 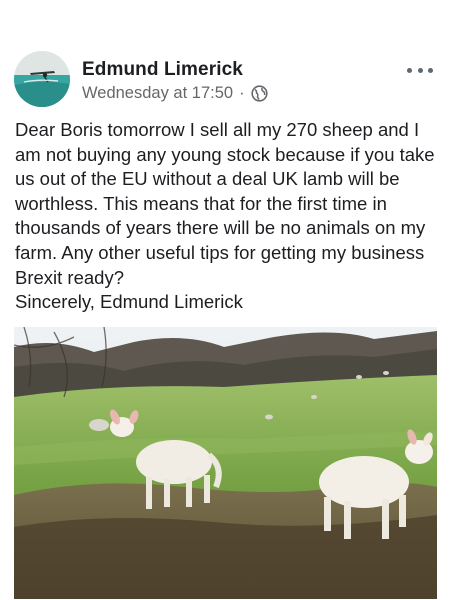 What do you see at coordinates (42, 79) in the screenshot?
I see `author-avatar` at bounding box center [42, 79].